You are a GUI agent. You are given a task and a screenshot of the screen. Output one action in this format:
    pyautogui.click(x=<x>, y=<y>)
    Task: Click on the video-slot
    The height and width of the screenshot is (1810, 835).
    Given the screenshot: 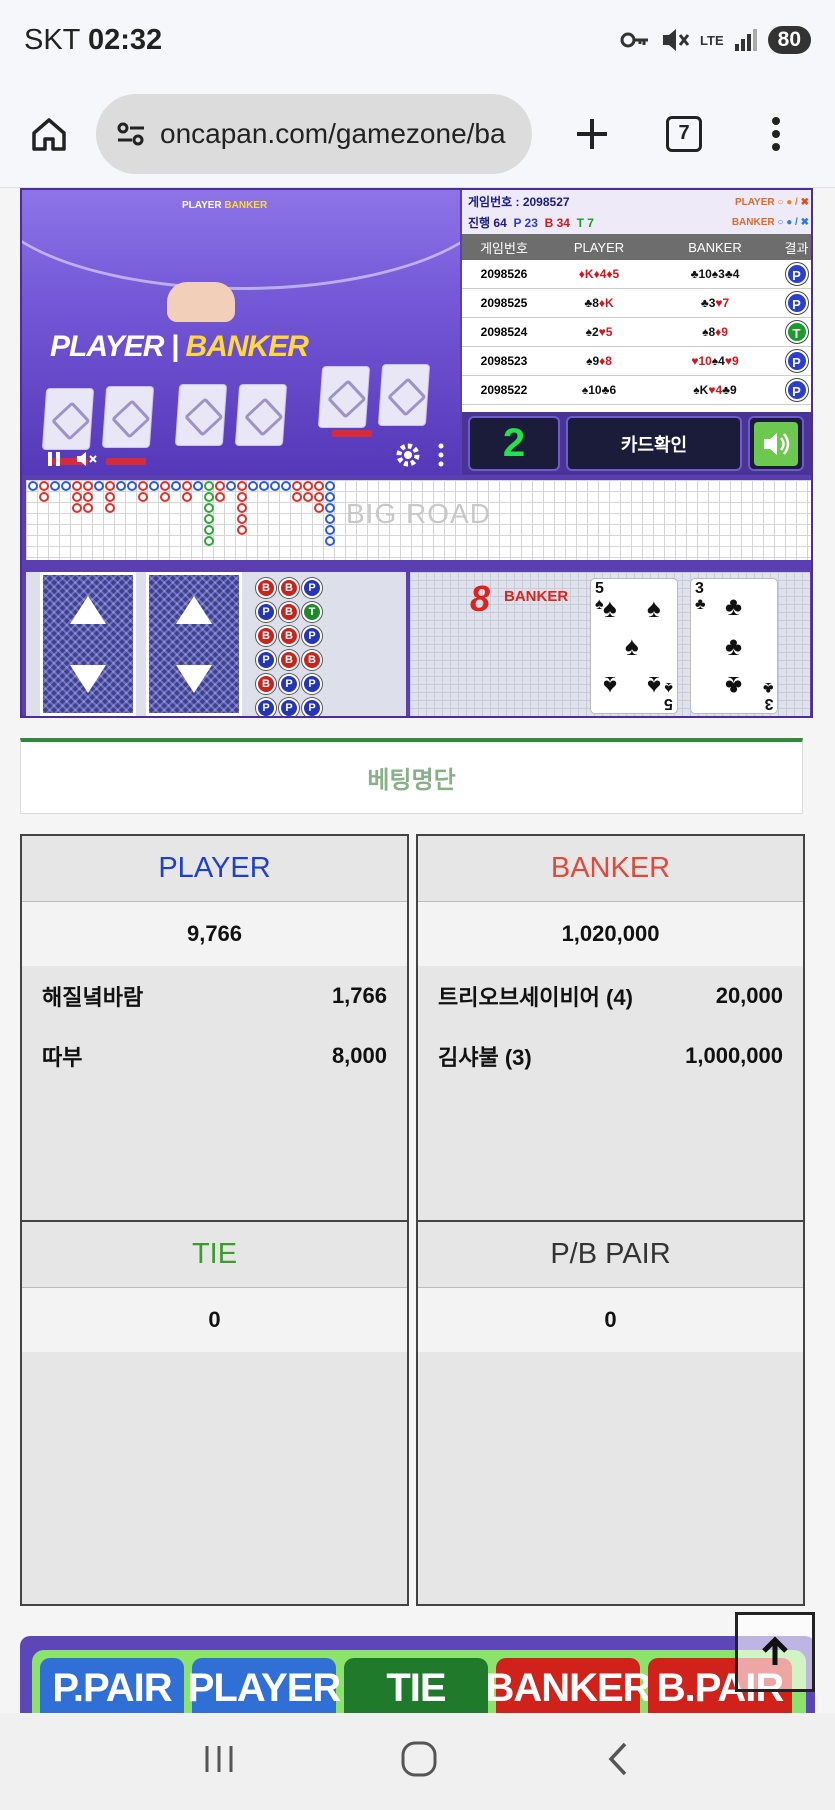 What is the action you would take?
    pyautogui.click(x=126, y=461)
    